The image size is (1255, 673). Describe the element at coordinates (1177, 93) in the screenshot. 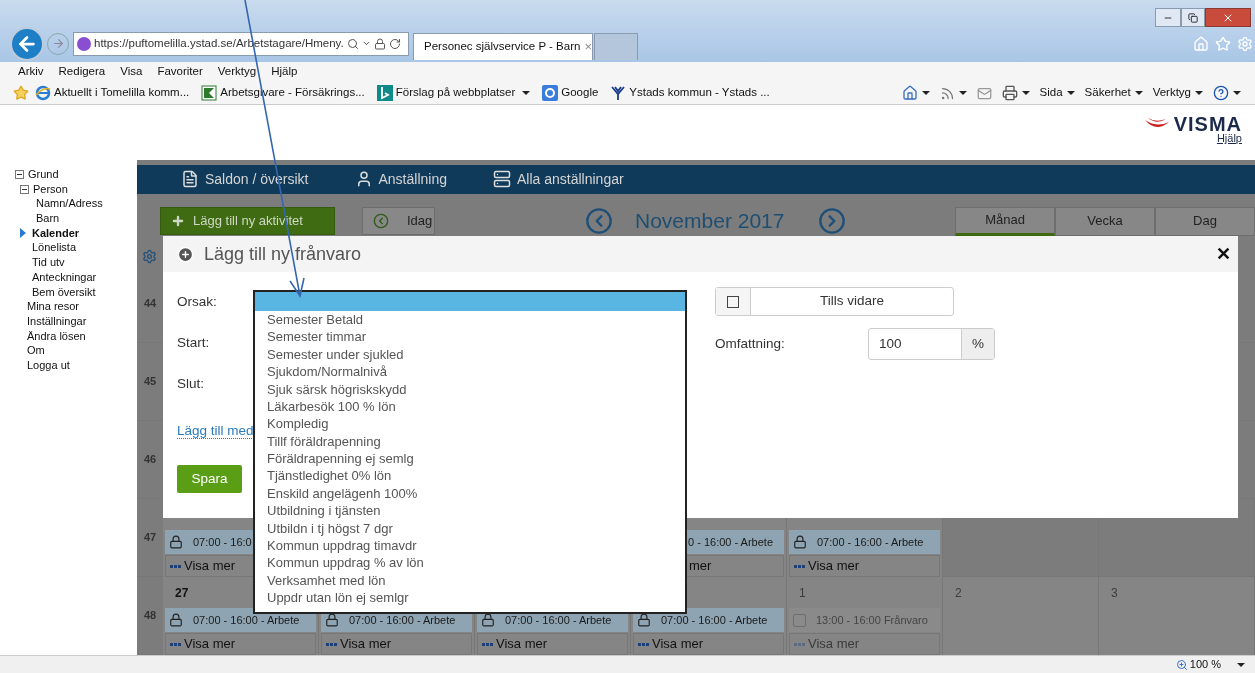

I see `command-menu: Verktyg` at that location.